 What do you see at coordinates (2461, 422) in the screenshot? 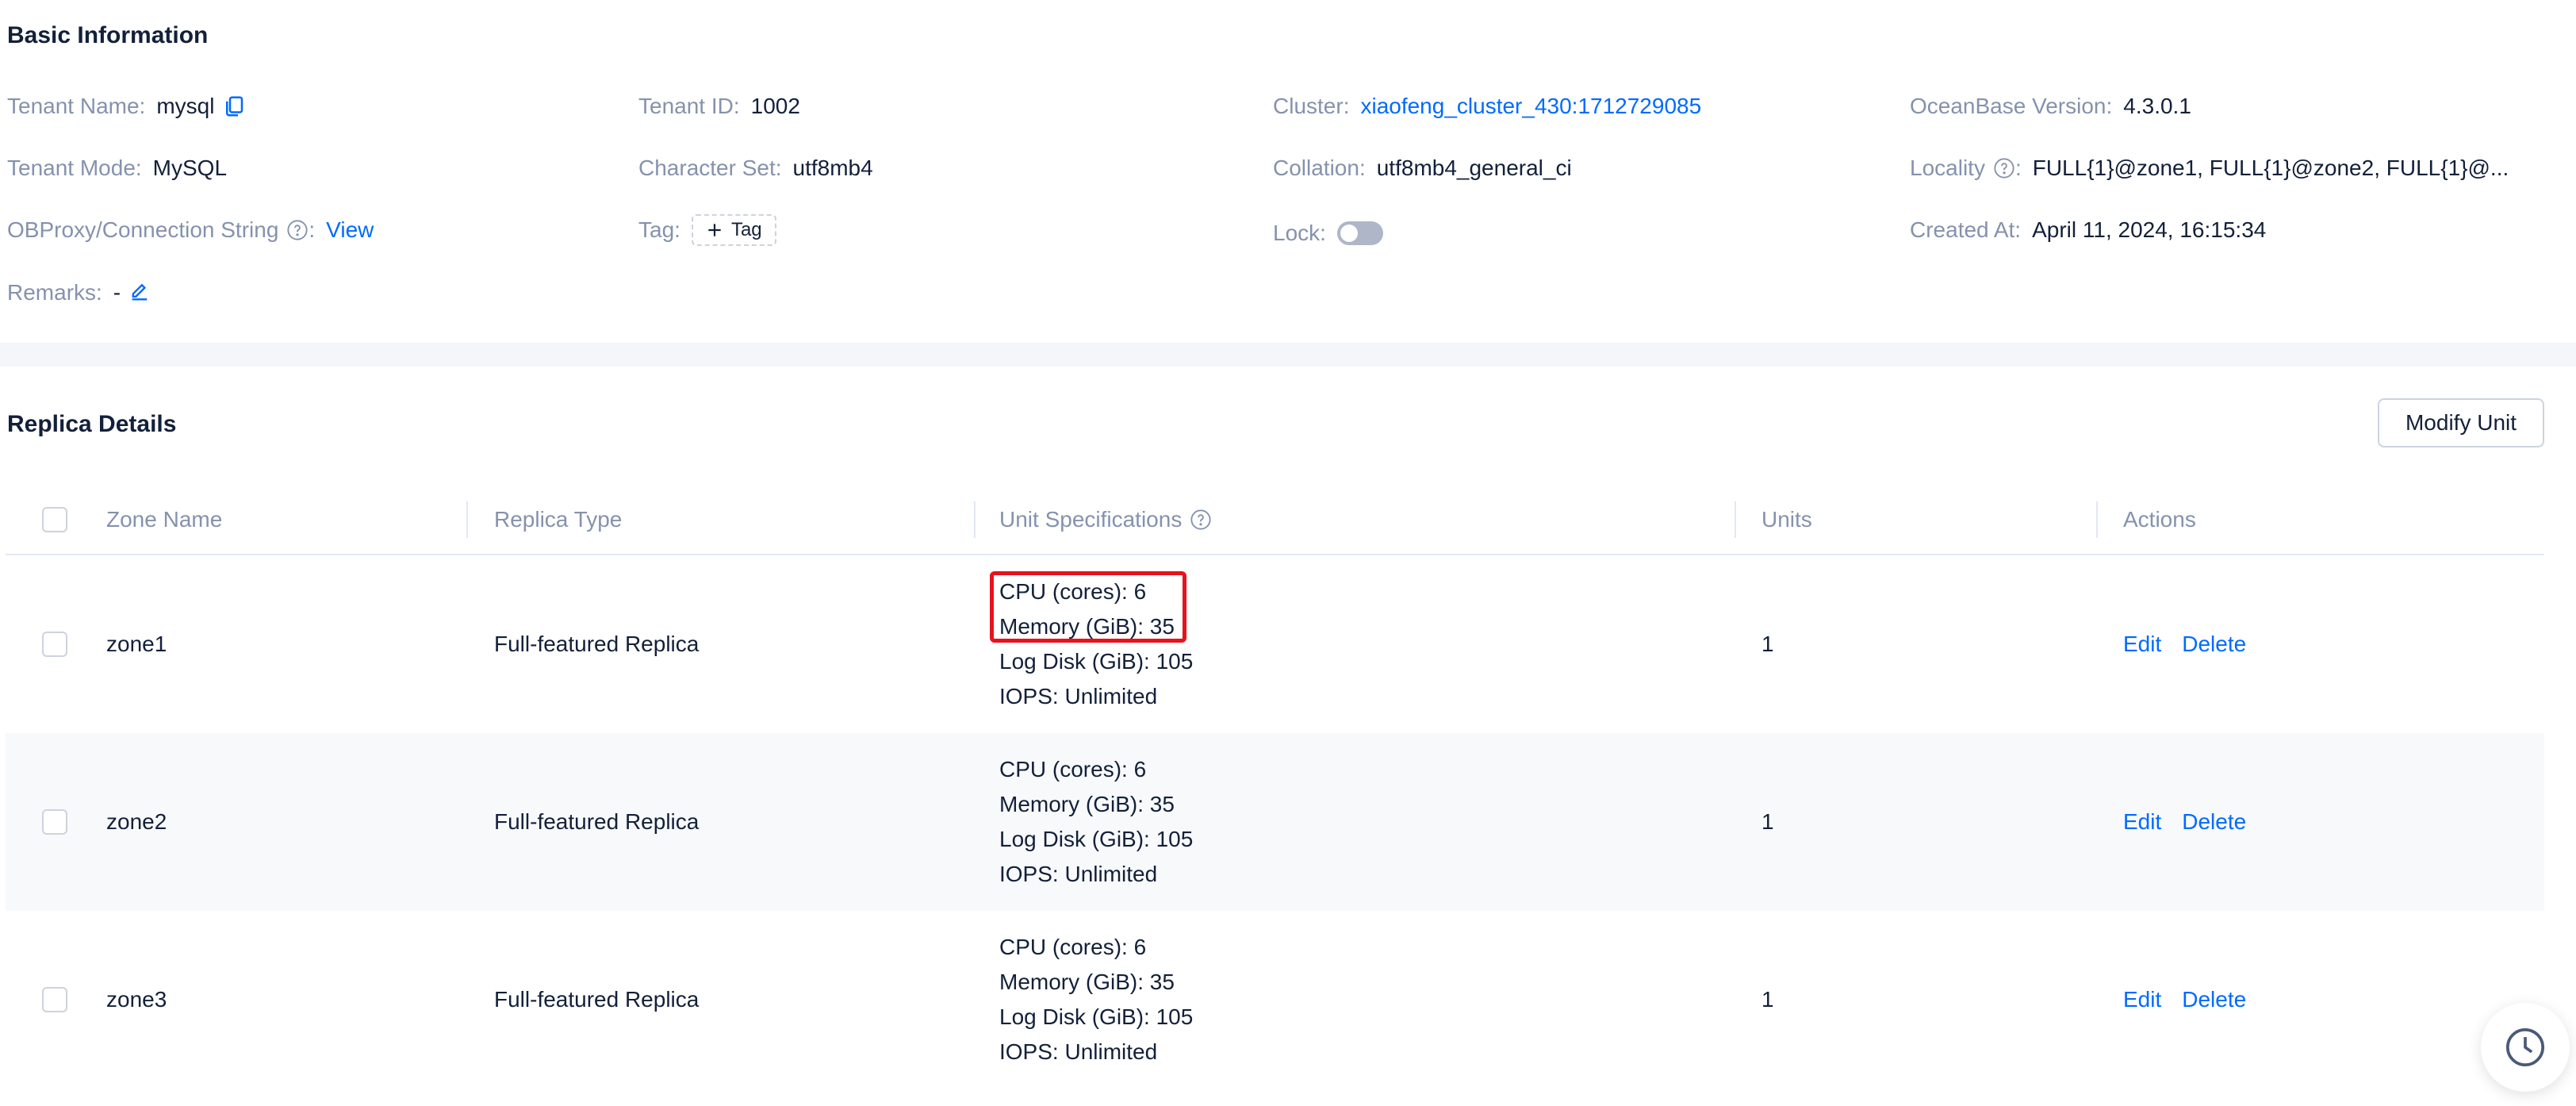
I see `modify-unit-button: Modify Unit` at bounding box center [2461, 422].